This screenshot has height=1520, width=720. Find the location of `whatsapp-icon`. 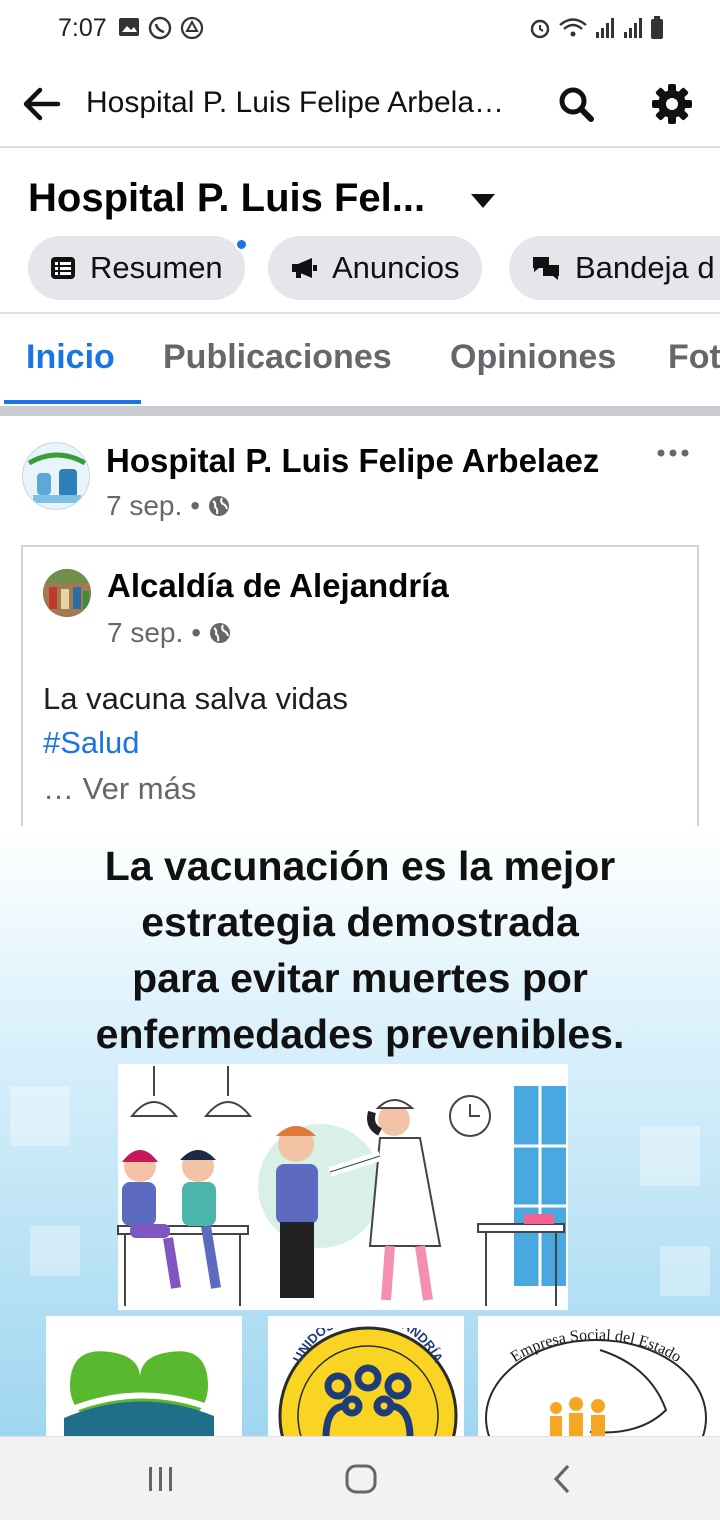

whatsapp-icon is located at coordinates (160, 28).